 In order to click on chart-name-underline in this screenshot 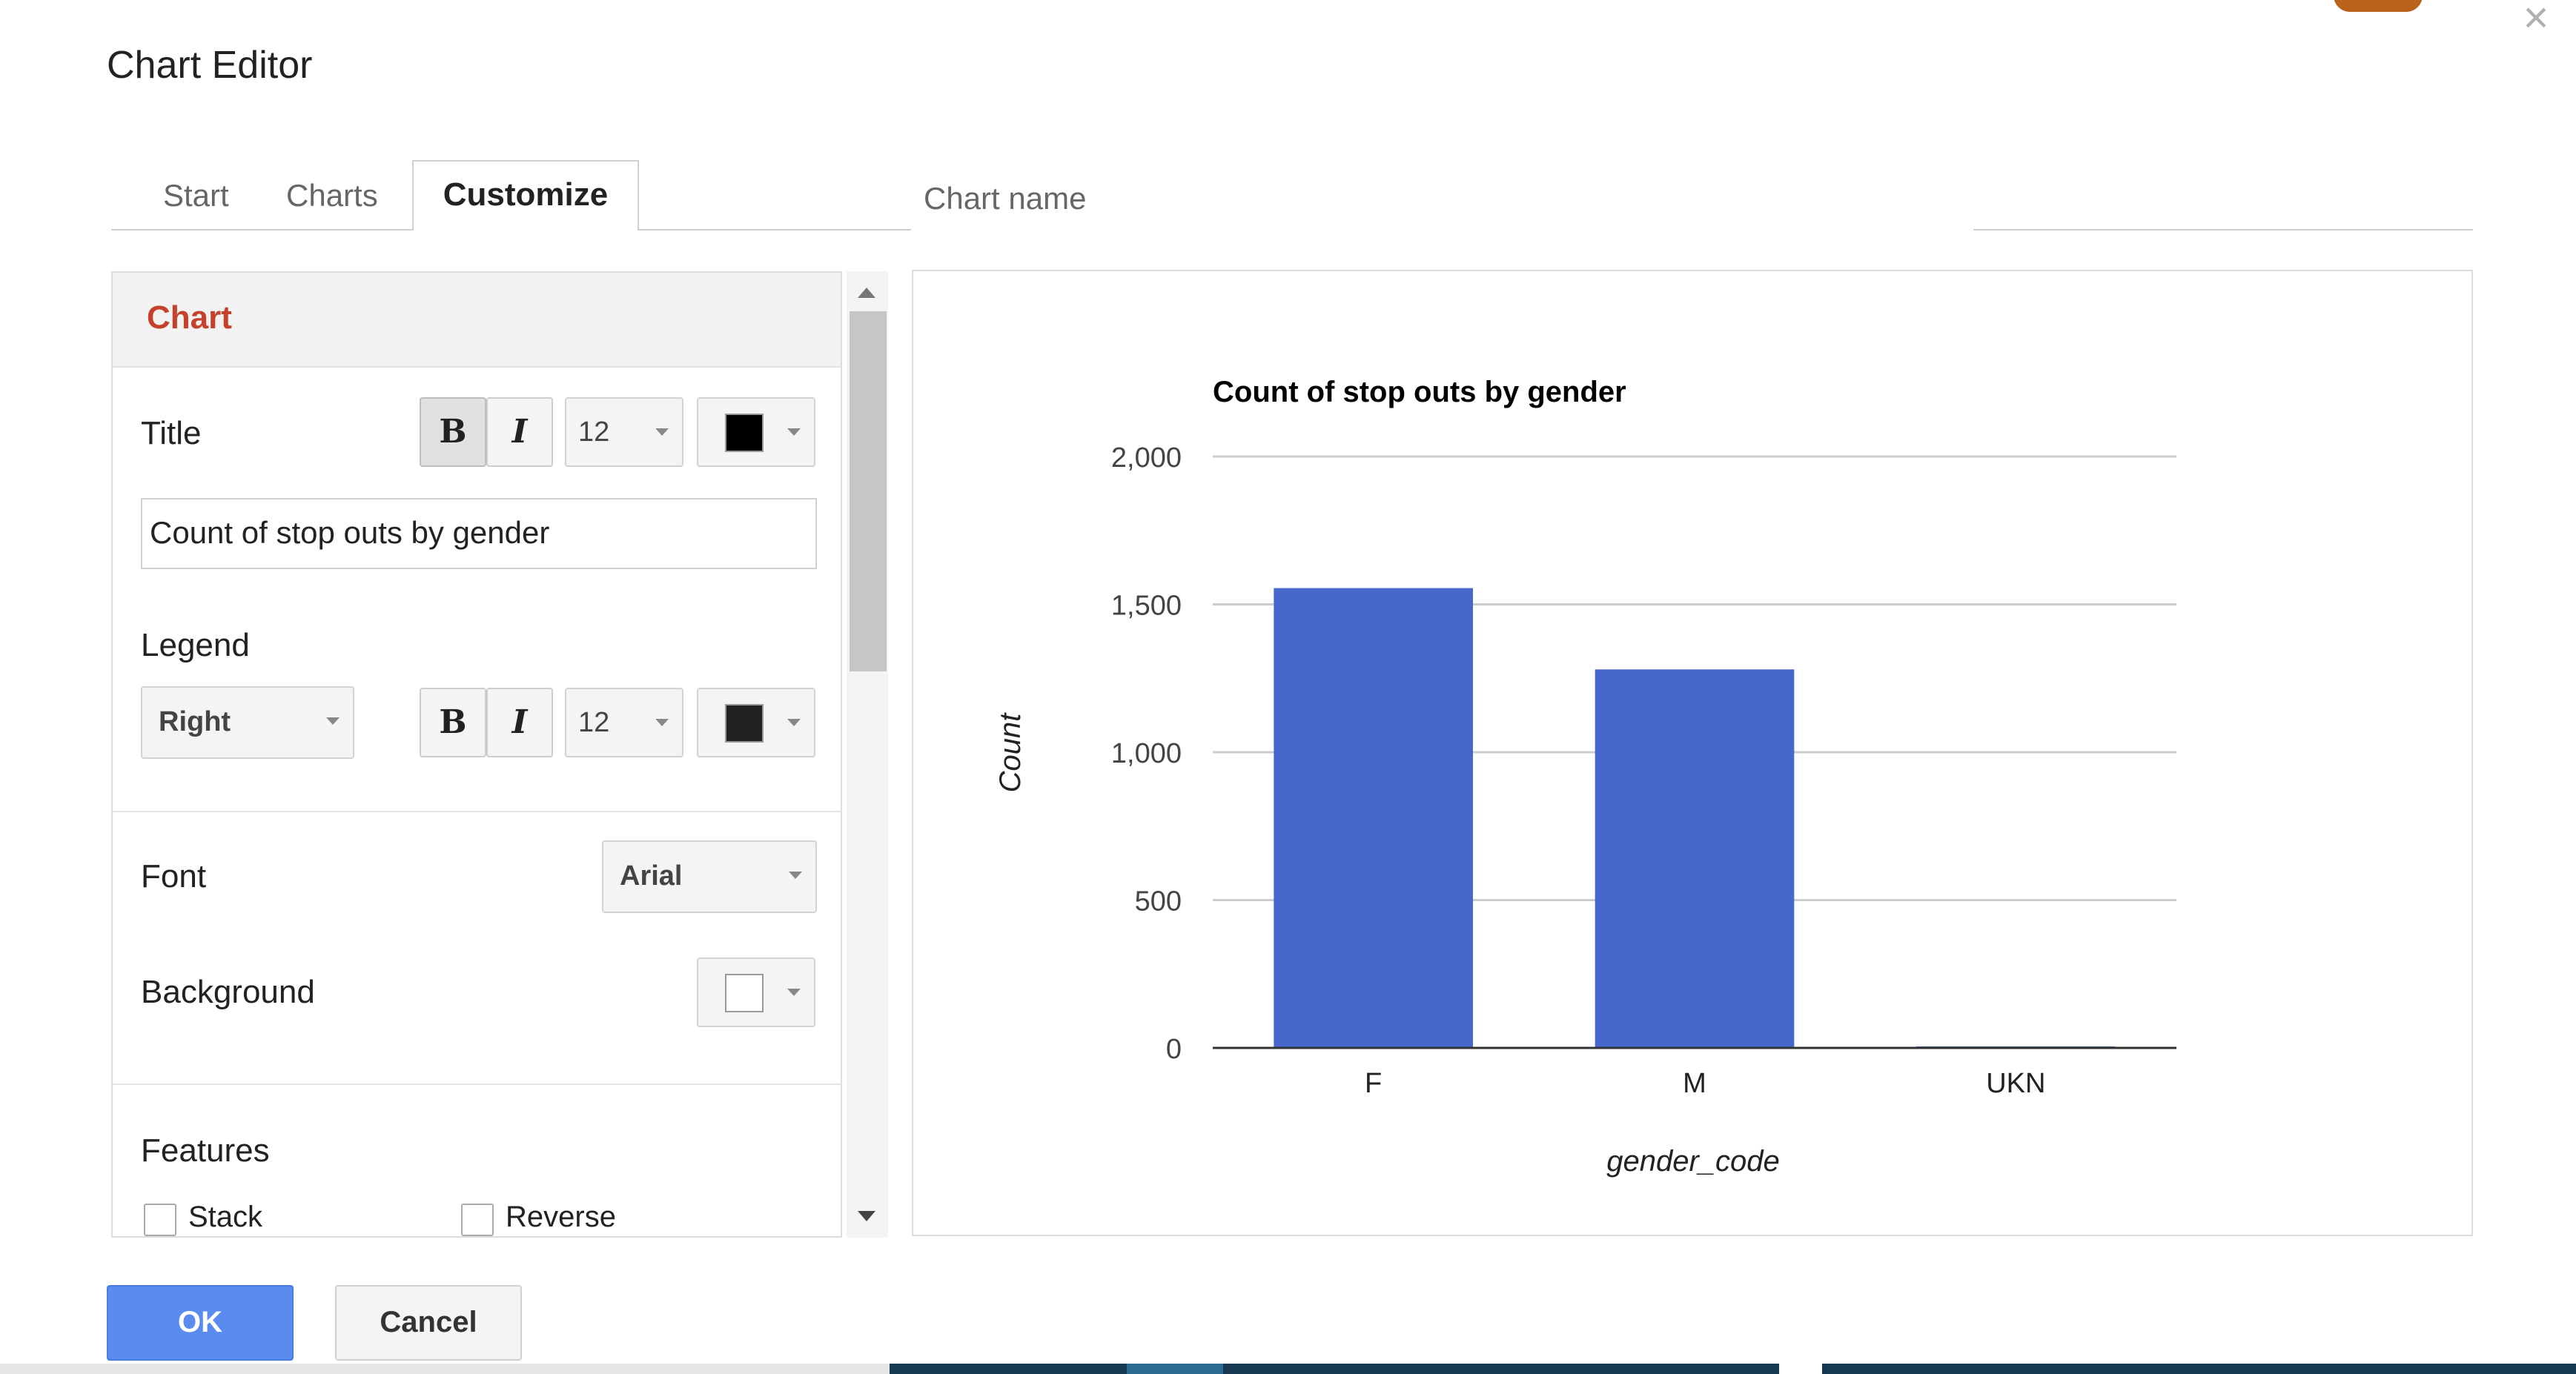, I will do `click(2223, 229)`.